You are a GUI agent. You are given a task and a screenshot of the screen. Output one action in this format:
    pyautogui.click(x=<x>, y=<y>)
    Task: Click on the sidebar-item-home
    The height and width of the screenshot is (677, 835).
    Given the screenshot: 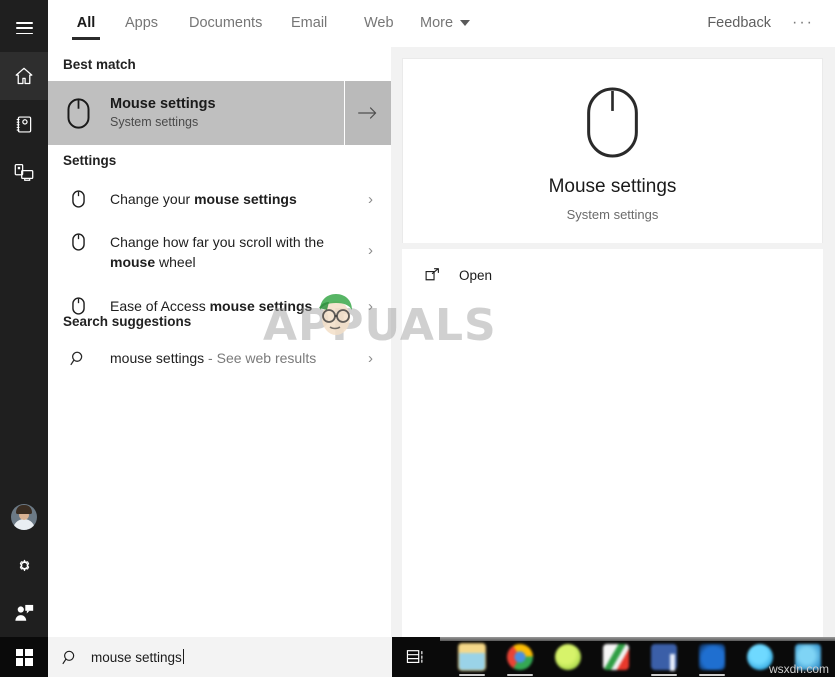 What is the action you would take?
    pyautogui.click(x=24, y=76)
    